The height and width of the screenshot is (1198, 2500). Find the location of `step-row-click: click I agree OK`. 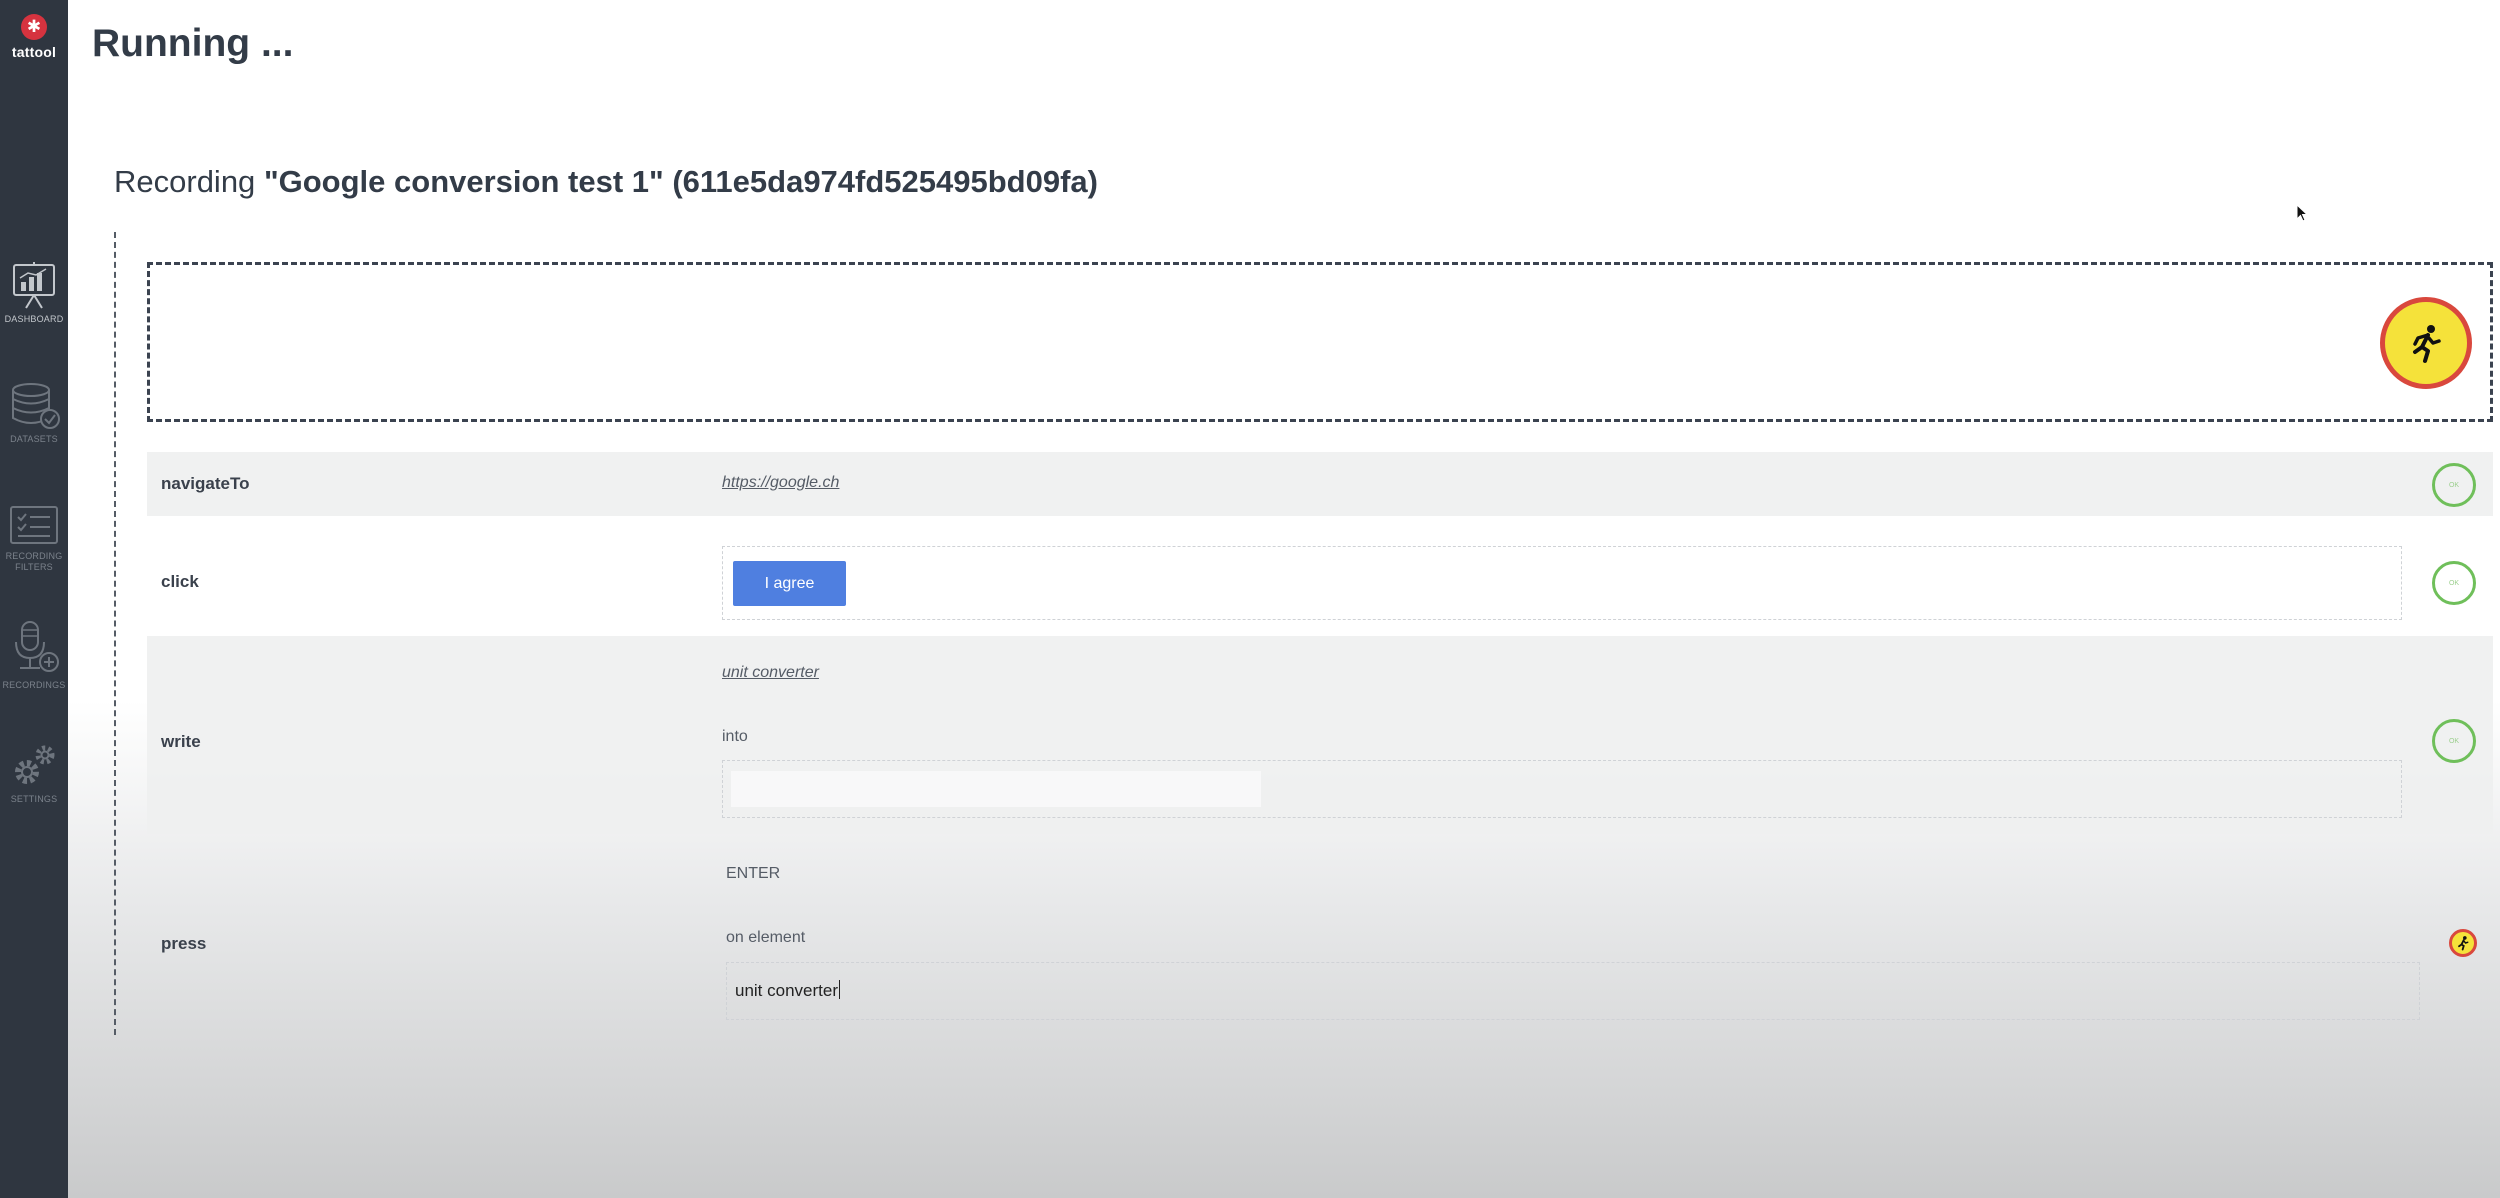

step-row-click: click I agree OK is located at coordinates (1320, 582).